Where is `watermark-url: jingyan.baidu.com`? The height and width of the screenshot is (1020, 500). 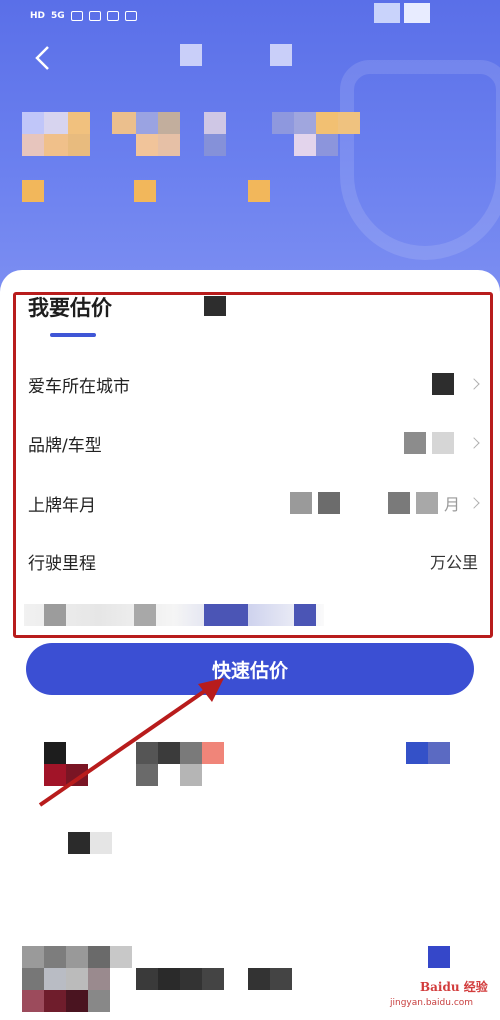
watermark-url: jingyan.baidu.com is located at coordinates (432, 1003).